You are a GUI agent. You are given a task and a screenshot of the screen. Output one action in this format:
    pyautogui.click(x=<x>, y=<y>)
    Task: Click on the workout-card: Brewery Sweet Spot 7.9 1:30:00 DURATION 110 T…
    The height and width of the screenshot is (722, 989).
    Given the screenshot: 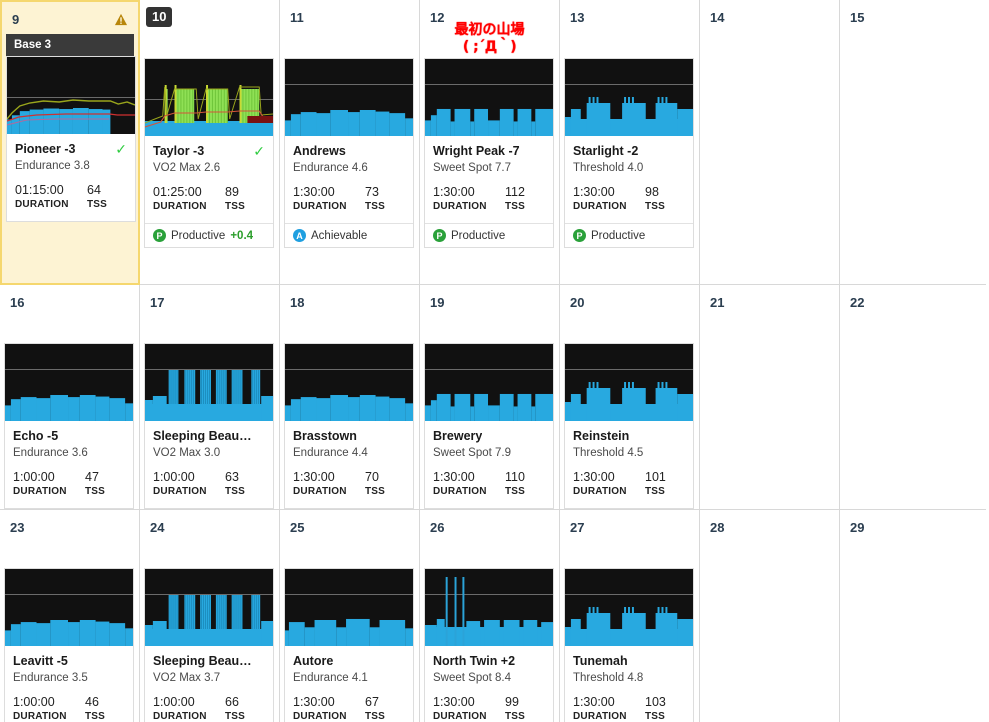 What is the action you would take?
    pyautogui.click(x=489, y=426)
    